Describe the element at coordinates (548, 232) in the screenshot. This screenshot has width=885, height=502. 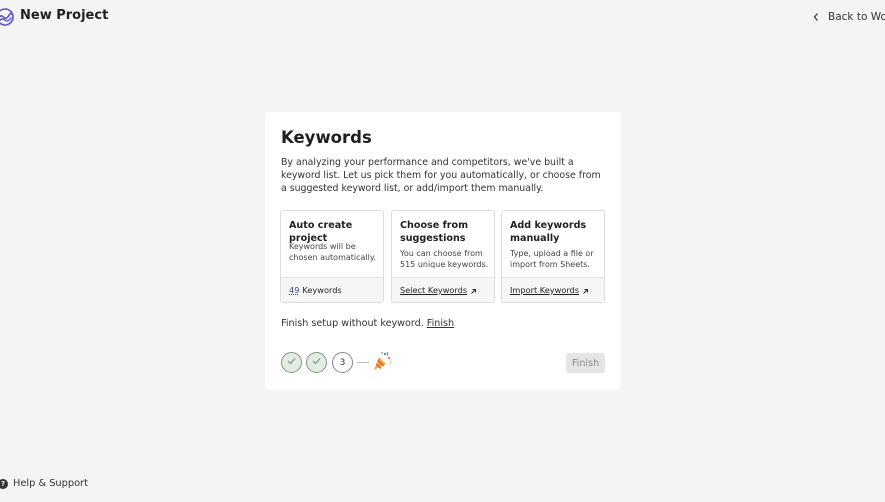
I see `option-title: Add keywords manually` at that location.